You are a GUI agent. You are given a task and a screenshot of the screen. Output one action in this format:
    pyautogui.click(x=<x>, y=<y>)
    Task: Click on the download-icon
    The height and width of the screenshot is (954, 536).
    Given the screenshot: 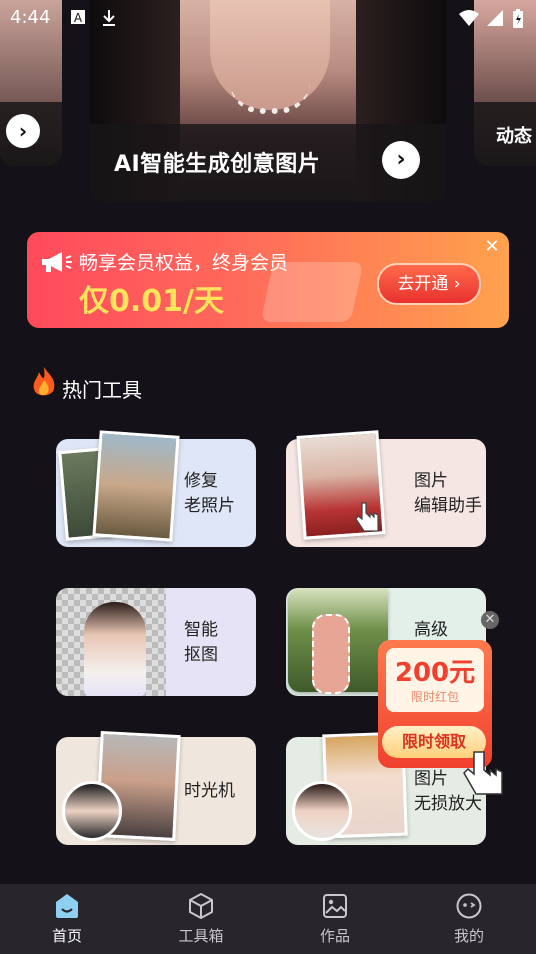 What is the action you would take?
    pyautogui.click(x=109, y=18)
    